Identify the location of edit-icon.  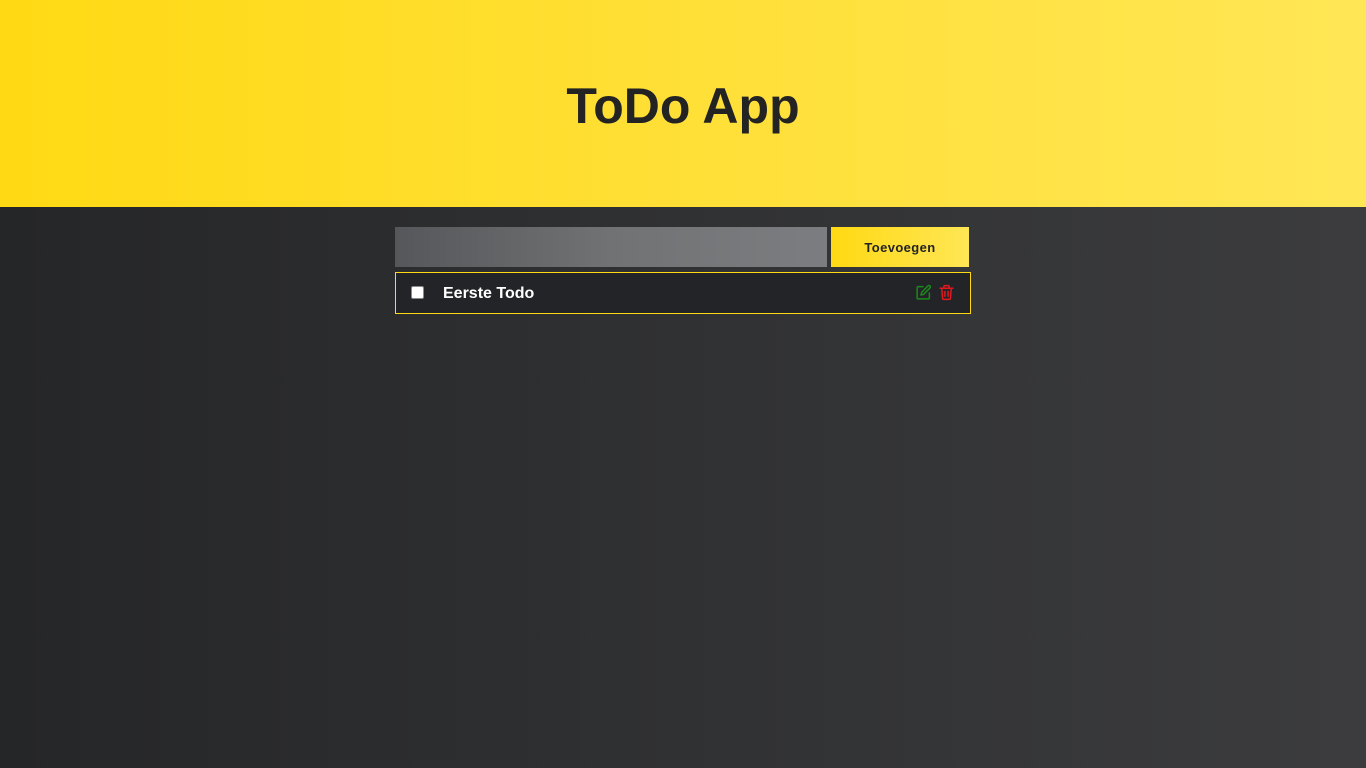
(923, 292).